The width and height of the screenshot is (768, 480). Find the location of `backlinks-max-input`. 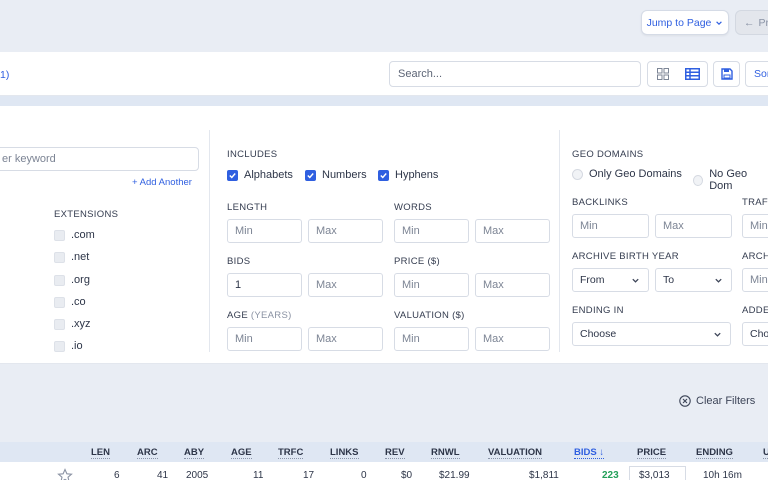

backlinks-max-input is located at coordinates (693, 226).